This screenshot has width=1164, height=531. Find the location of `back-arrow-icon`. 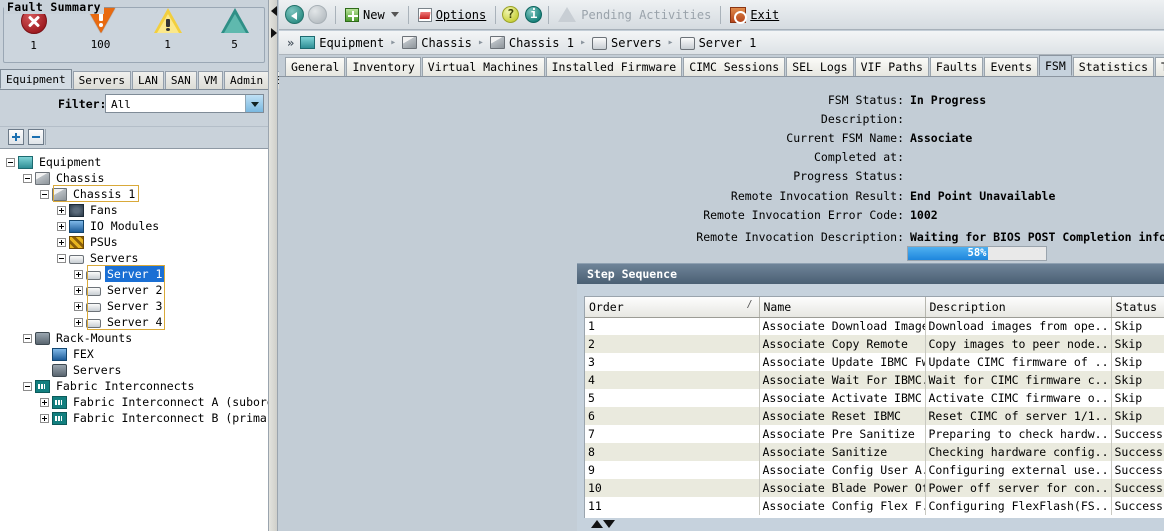

back-arrow-icon is located at coordinates (294, 14).